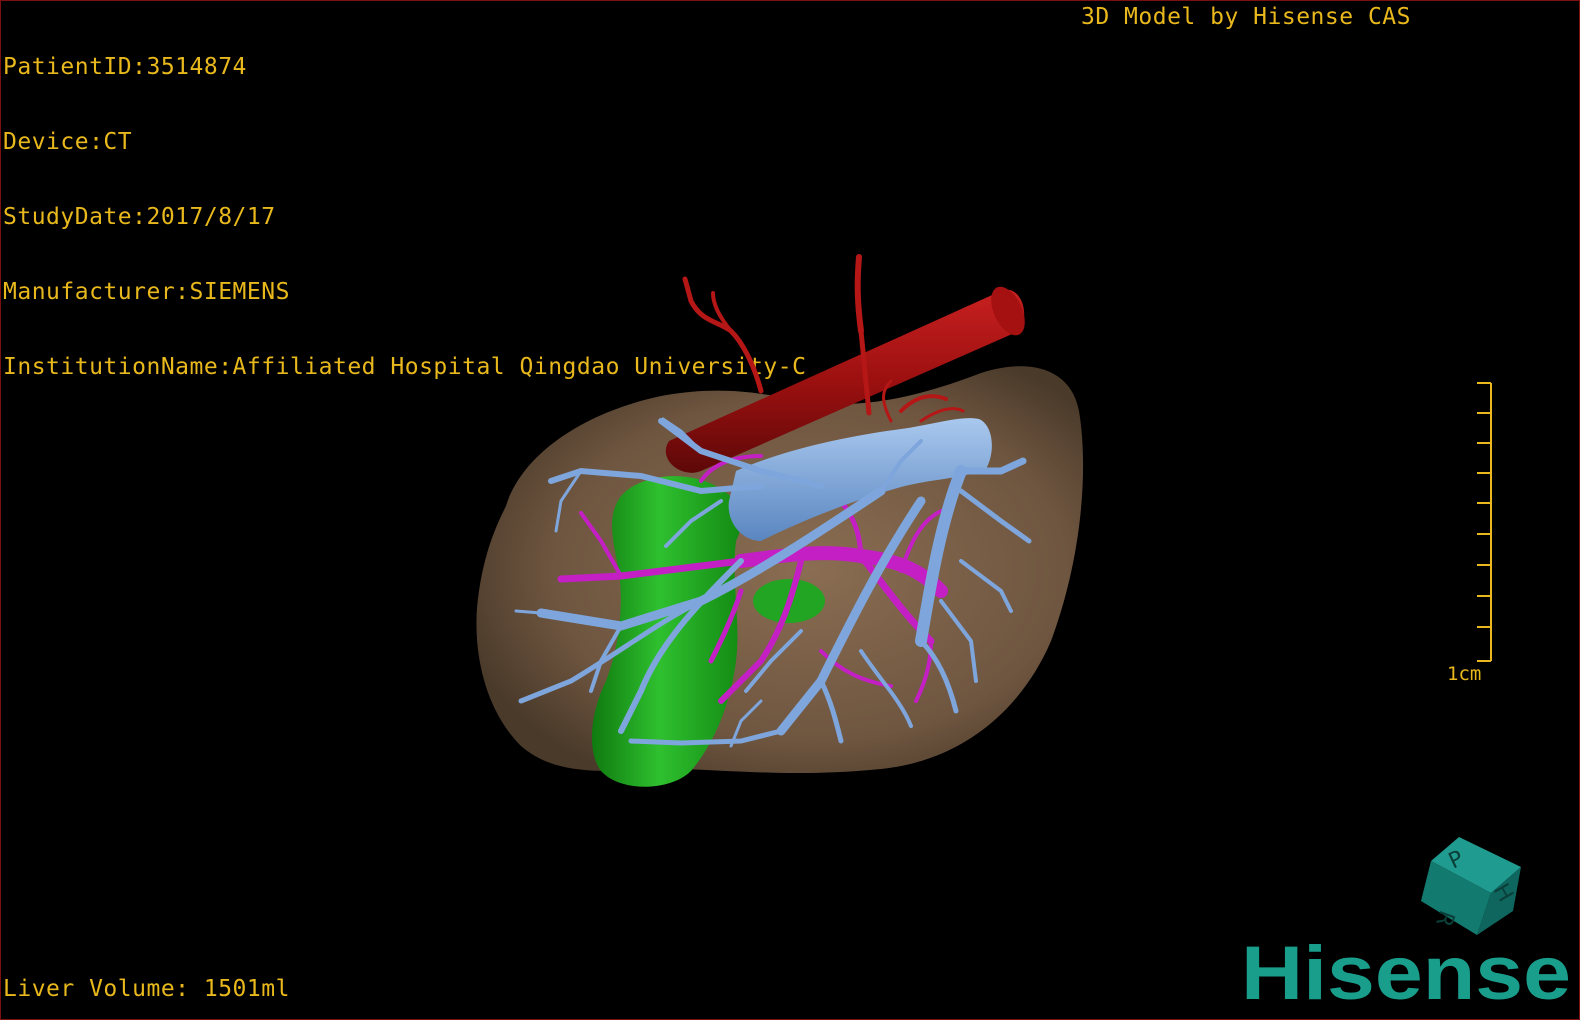  I want to click on hisense-logo: Hisense, so click(1406, 972).